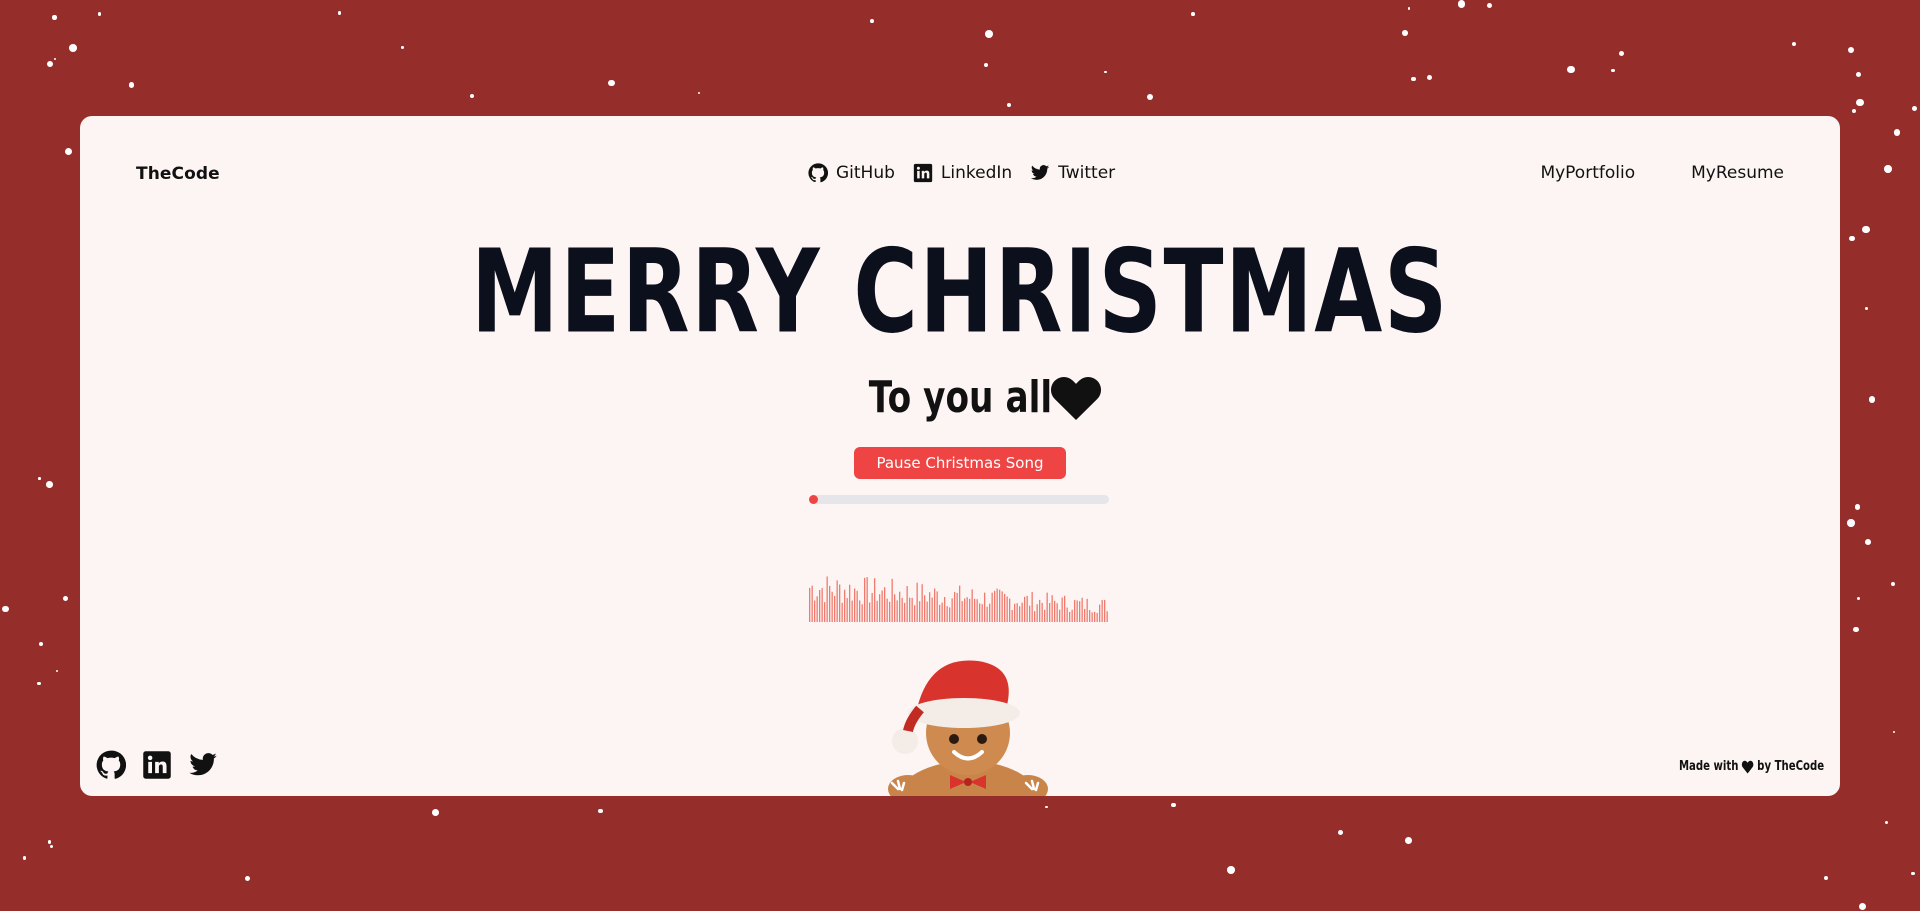 The width and height of the screenshot is (1920, 911). Describe the element at coordinates (976, 173) in the screenshot. I see `nav-linkedin-label: LinkedIn` at that location.